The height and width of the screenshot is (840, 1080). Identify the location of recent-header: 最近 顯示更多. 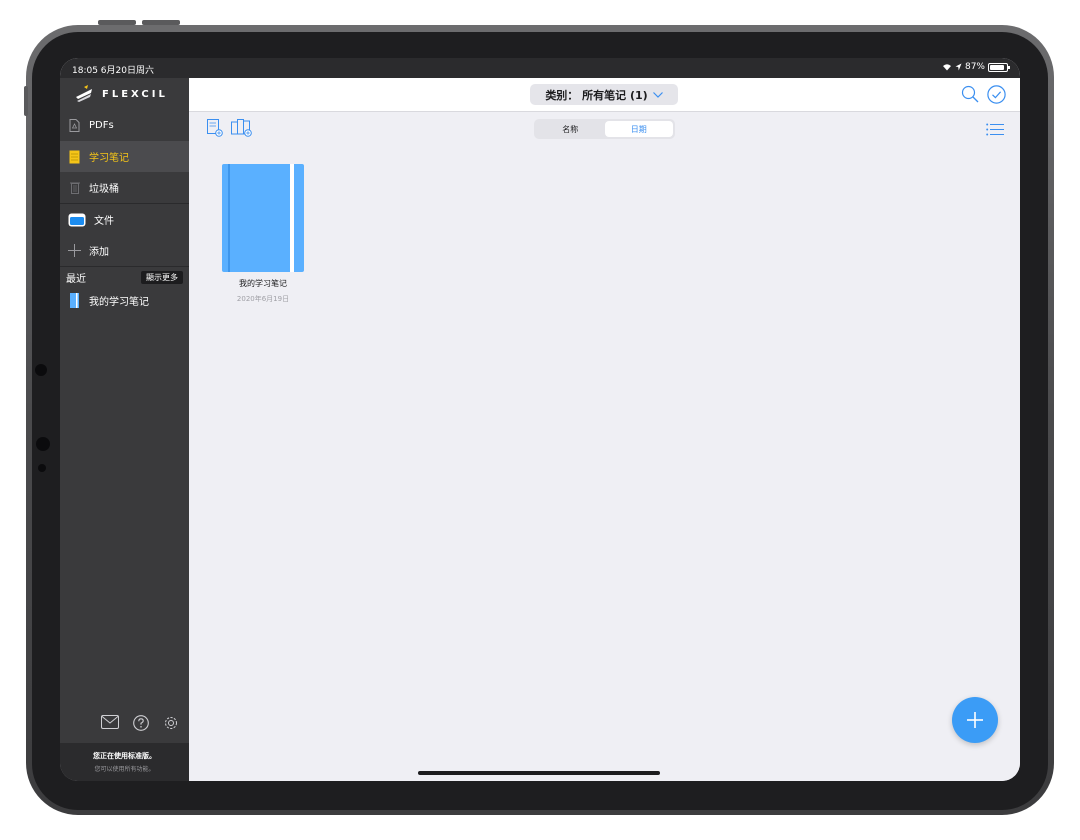
(124, 277).